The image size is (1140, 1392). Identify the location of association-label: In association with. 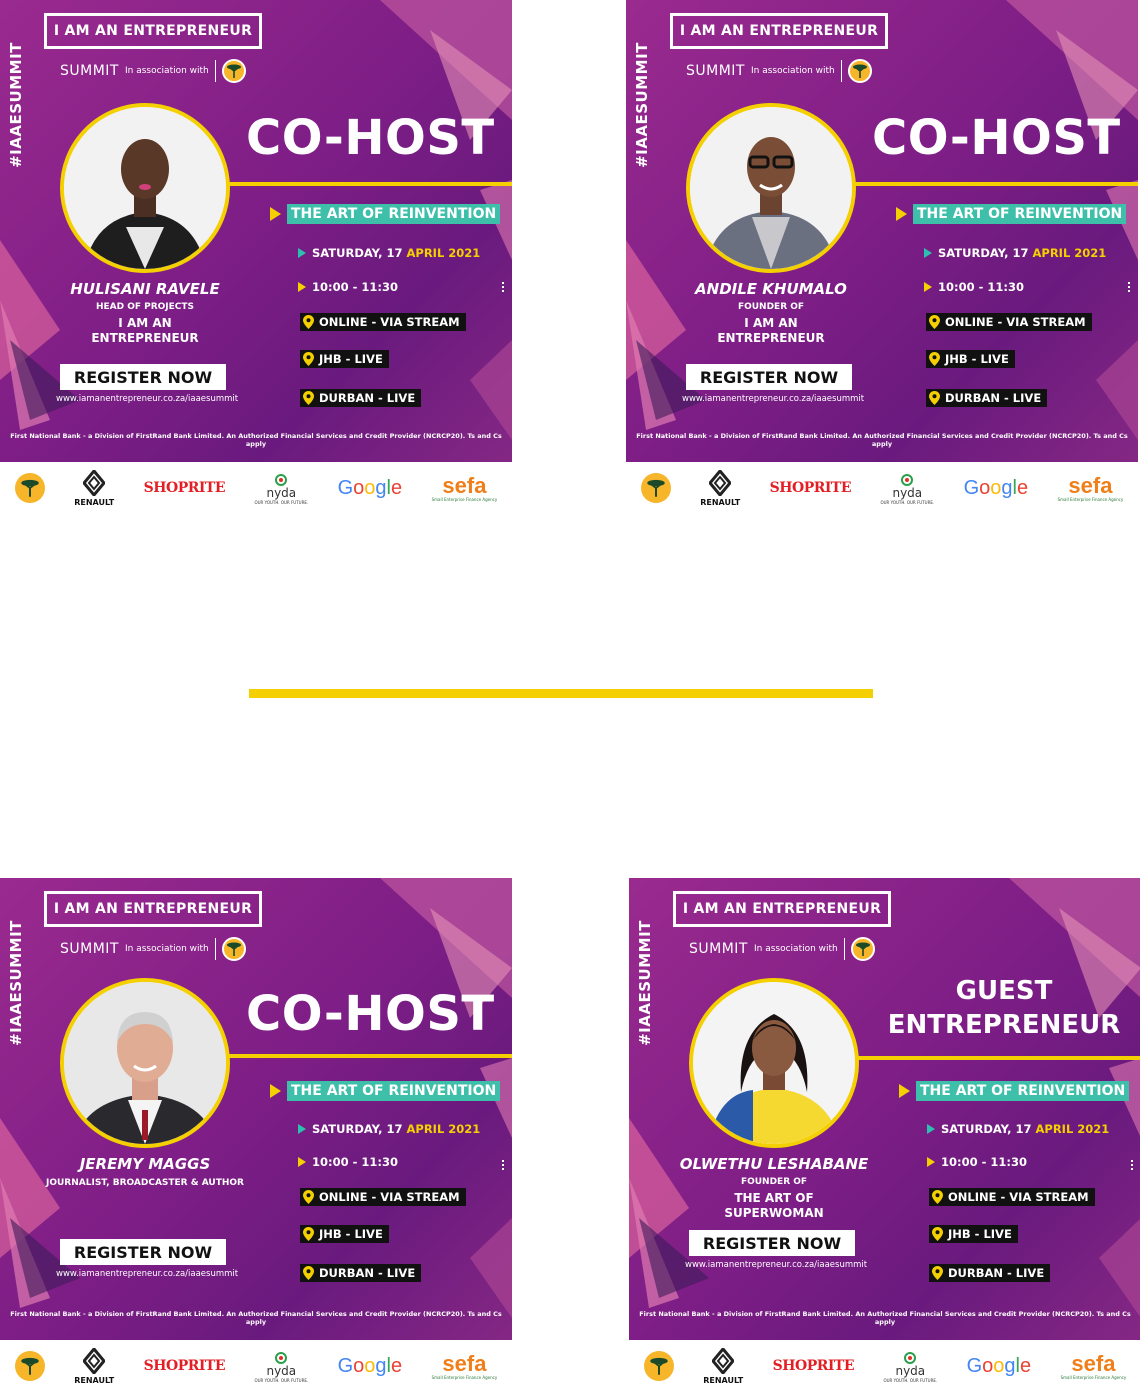
(792, 71).